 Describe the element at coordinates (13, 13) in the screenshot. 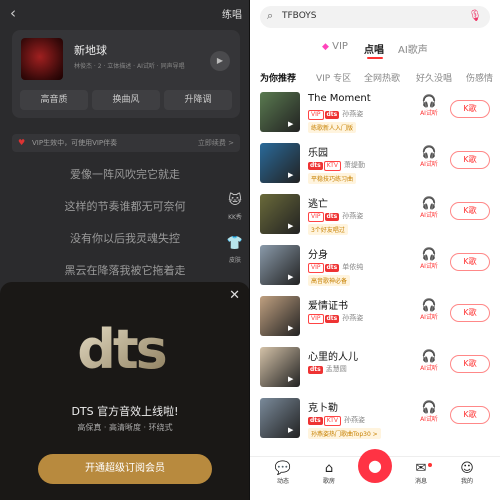

I see `back-arrow-icon: ‹` at that location.